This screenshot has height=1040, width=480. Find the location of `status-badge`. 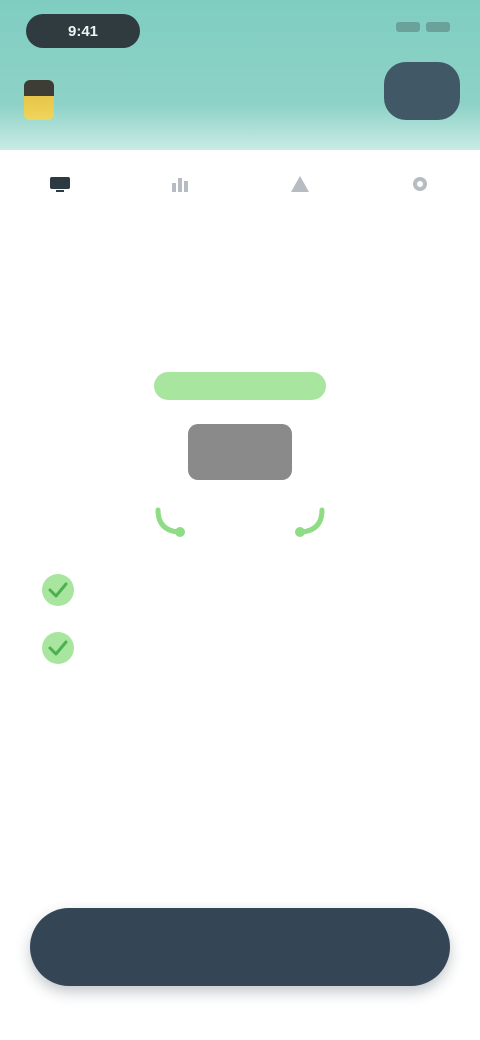

status-badge is located at coordinates (240, 386).